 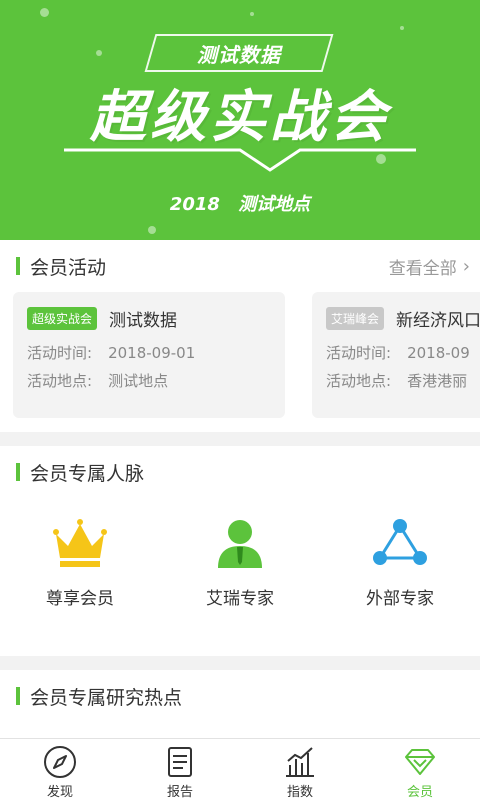 What do you see at coordinates (97, 380) in the screenshot?
I see `activity-place: 活动地点: 测试地点` at bounding box center [97, 380].